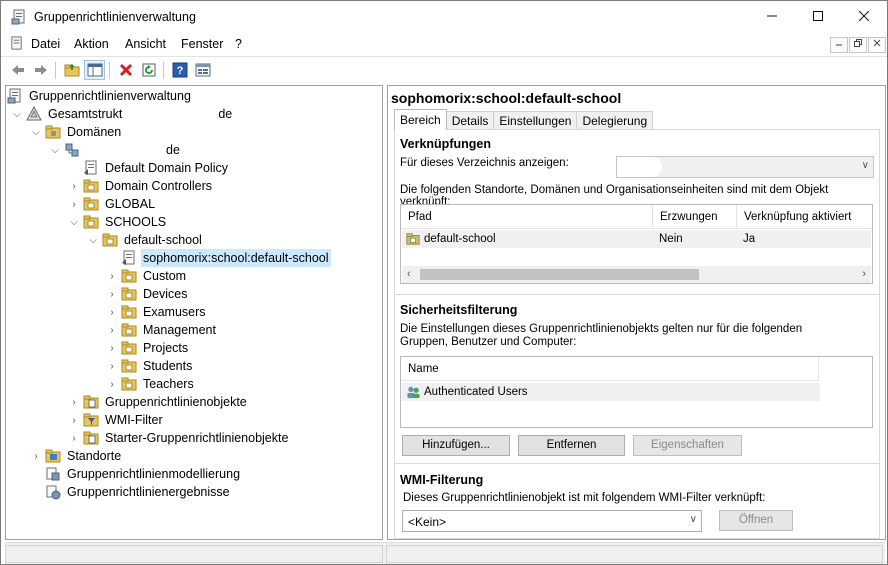 Image resolution: width=888 pixels, height=565 pixels. Describe the element at coordinates (151, 384) in the screenshot. I see `tree-item-teachers: › Teachers` at that location.